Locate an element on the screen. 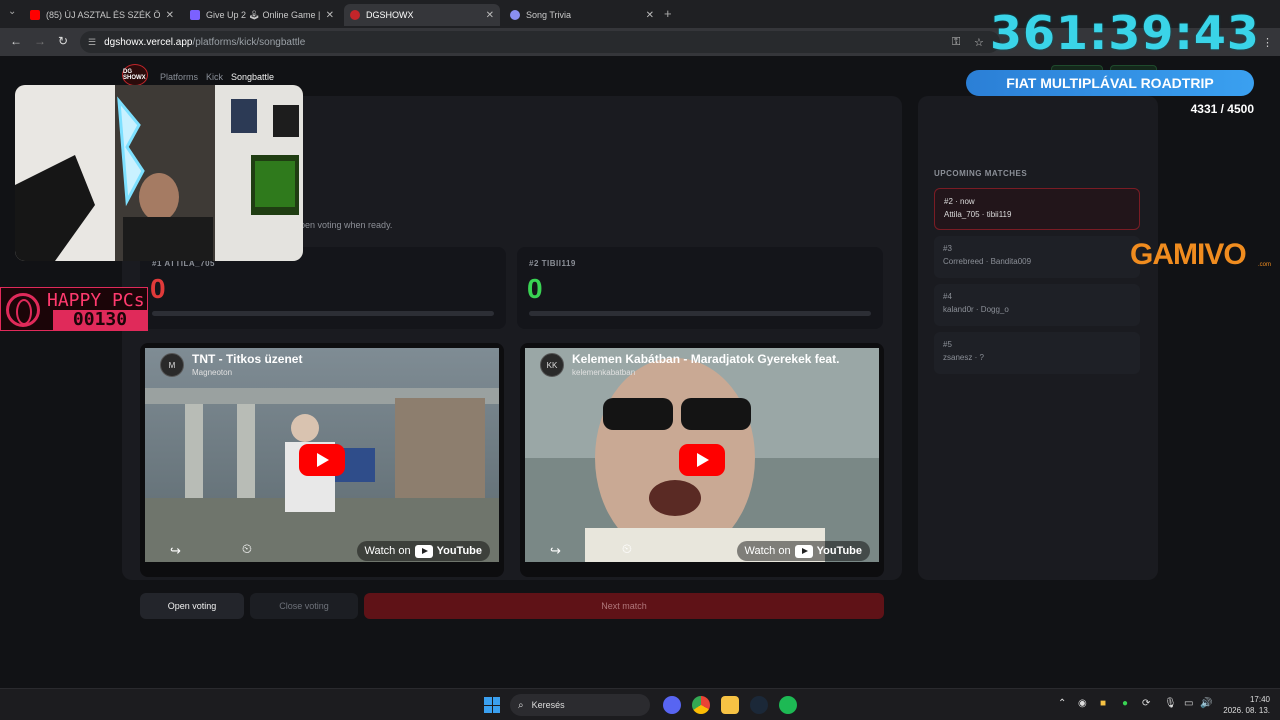  tab-list-icon: ⌄ is located at coordinates (12, 11).